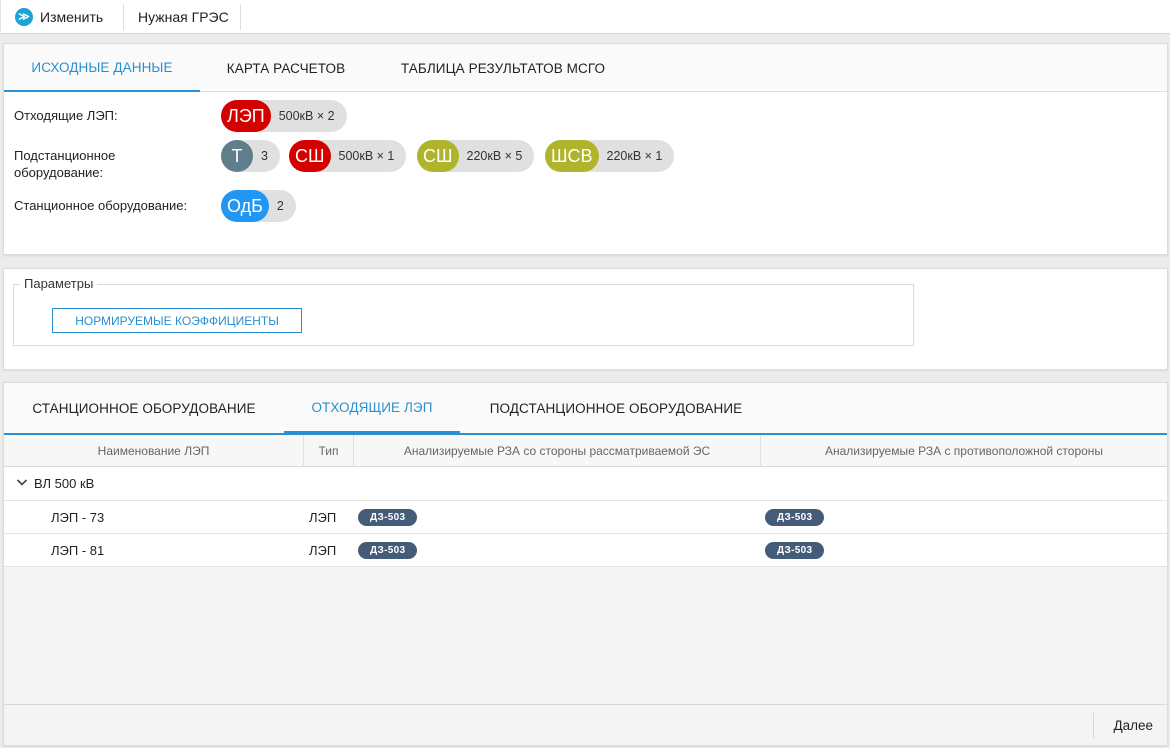  Describe the element at coordinates (64, 483) in the screenshot. I see `group-label: ВЛ 500 кВ` at that location.